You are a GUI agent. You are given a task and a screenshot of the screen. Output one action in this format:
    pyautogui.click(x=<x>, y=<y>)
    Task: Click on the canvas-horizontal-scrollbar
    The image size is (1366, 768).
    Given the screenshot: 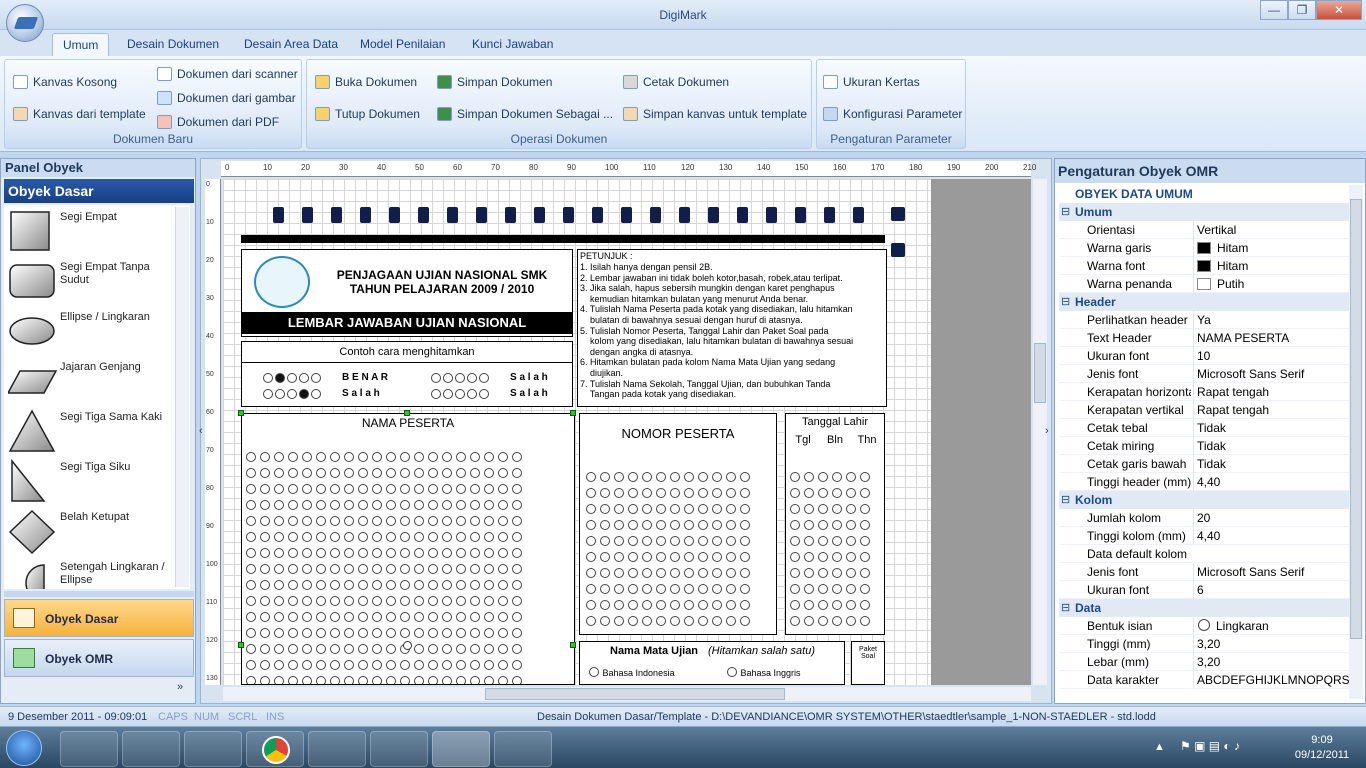 What is the action you would take?
    pyautogui.click(x=627, y=694)
    